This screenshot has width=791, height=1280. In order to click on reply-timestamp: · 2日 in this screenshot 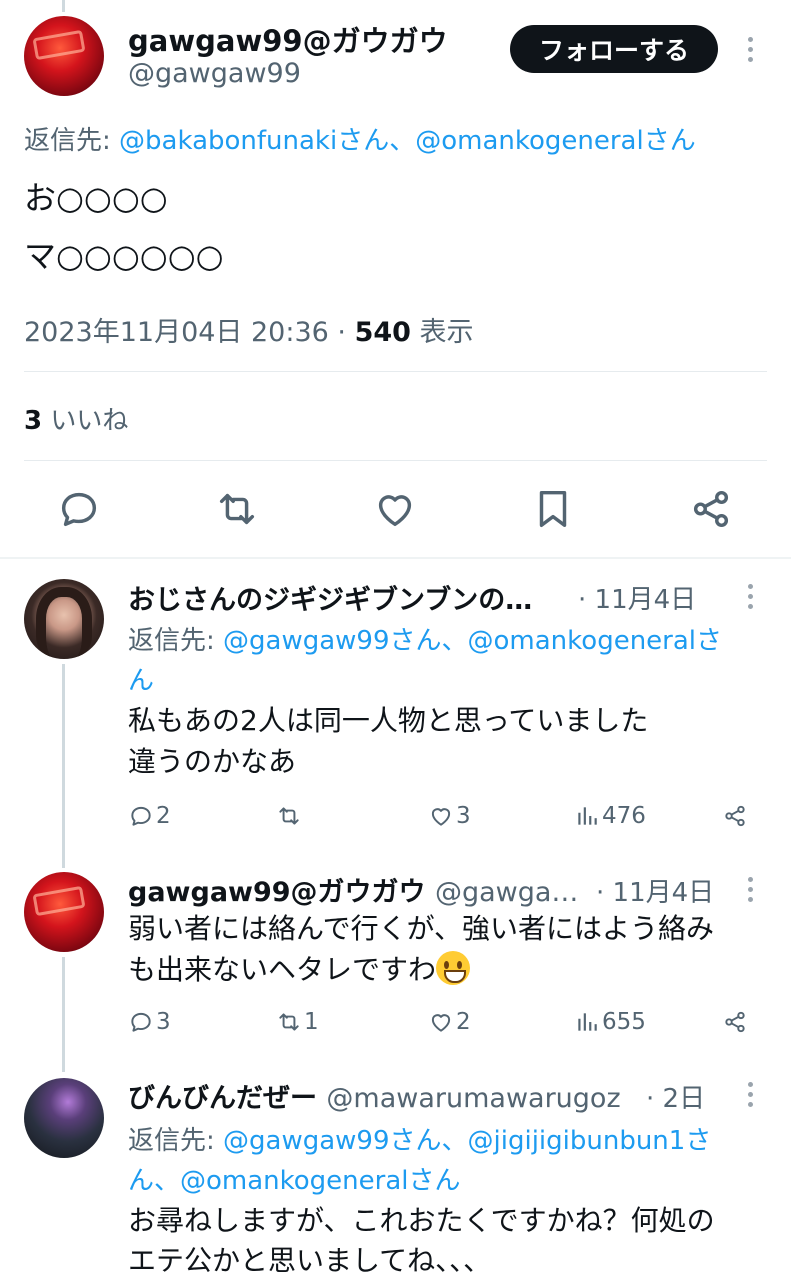, I will do `click(675, 1096)`.